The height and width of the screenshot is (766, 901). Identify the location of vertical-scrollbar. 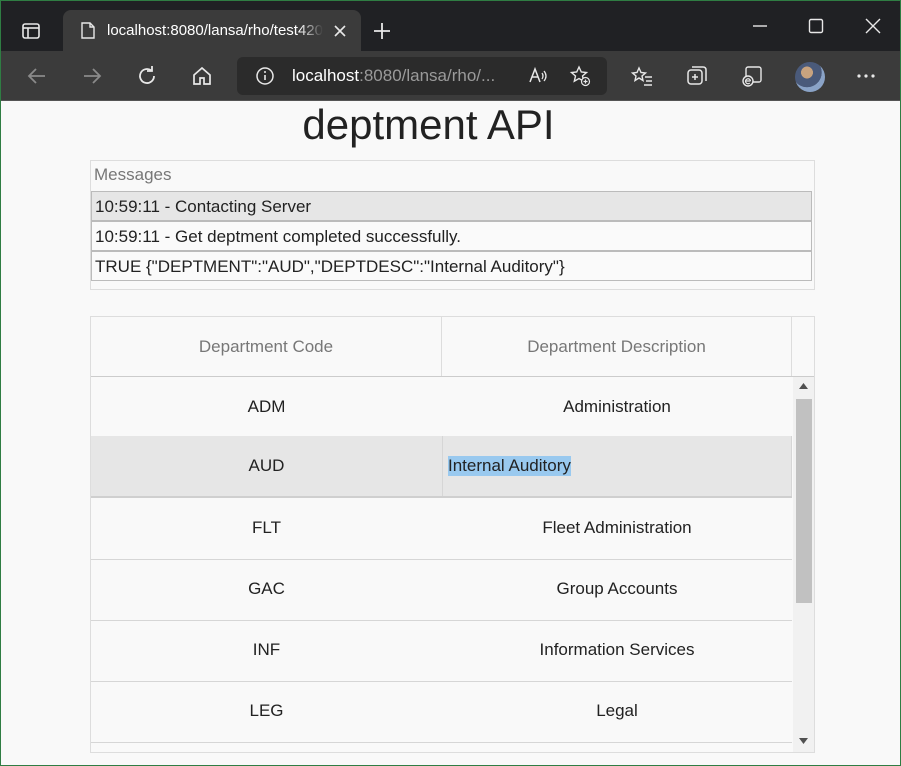
(803, 564).